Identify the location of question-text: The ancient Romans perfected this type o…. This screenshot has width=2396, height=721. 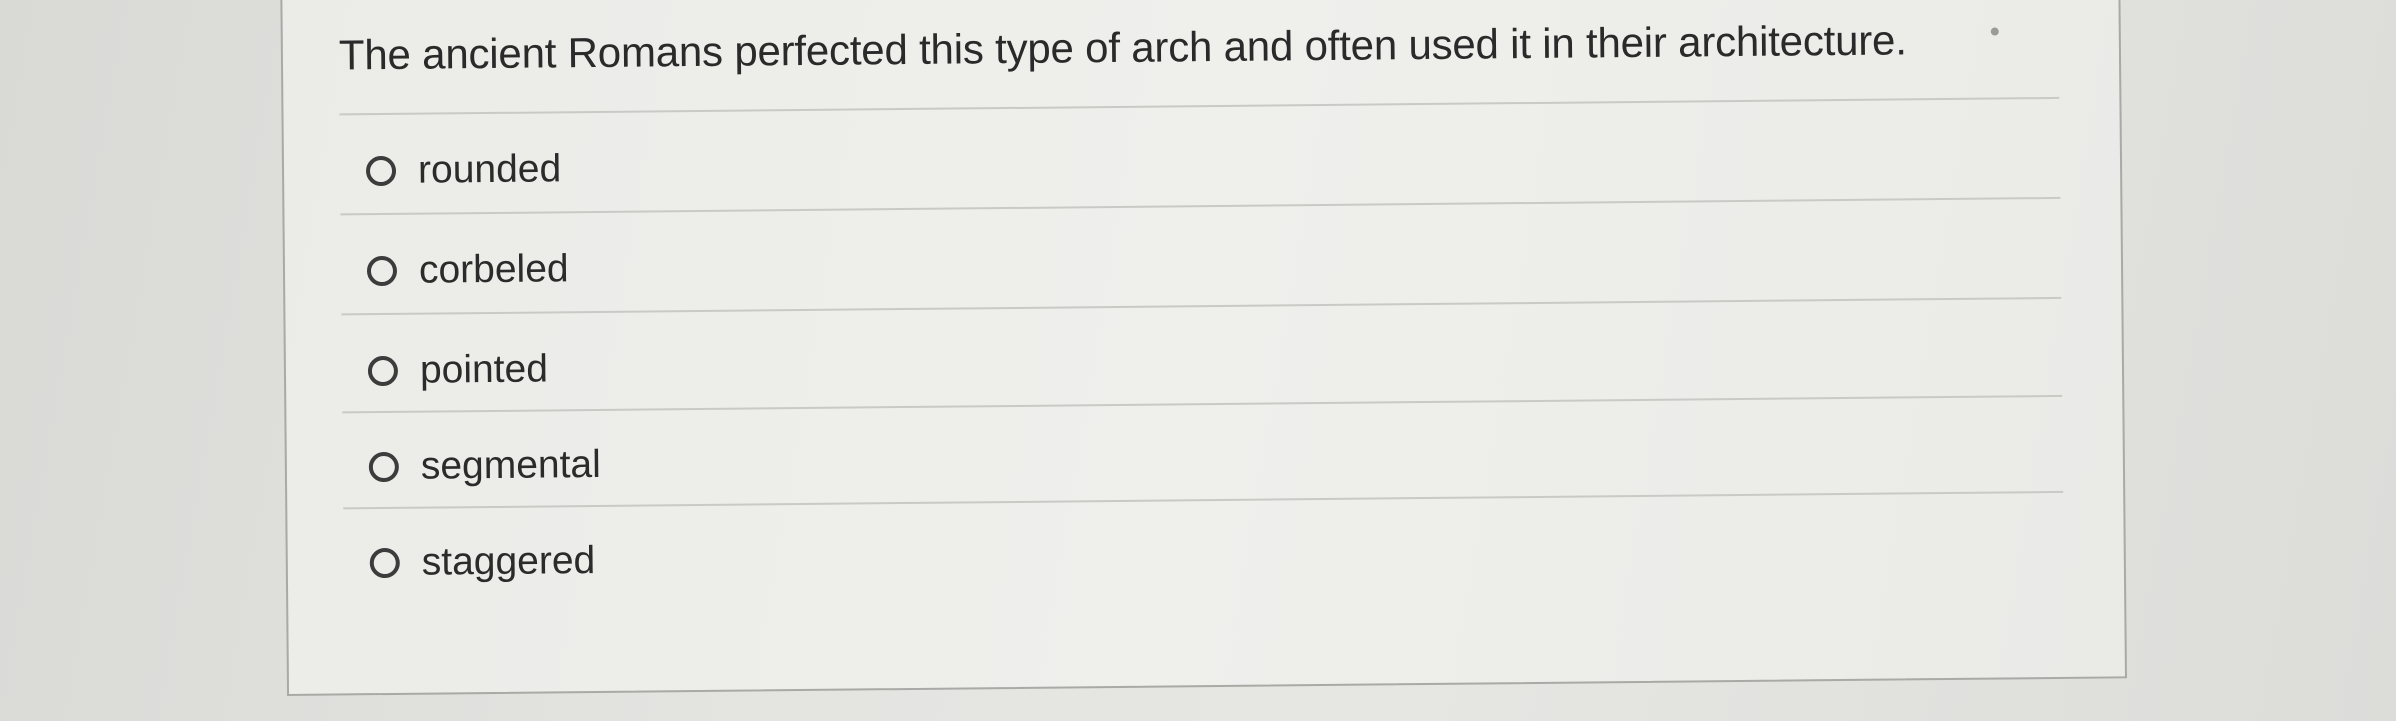
(1122, 47).